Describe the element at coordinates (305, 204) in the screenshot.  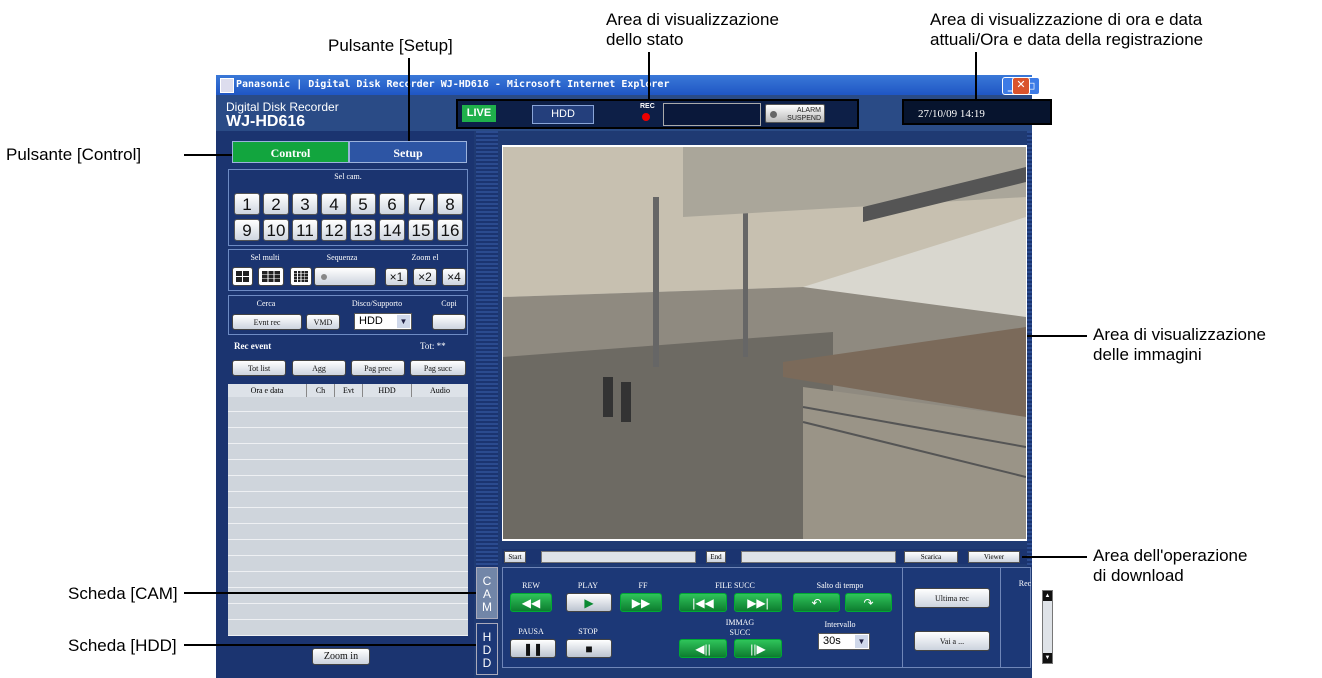
I see `camera-3-button: 3` at that location.